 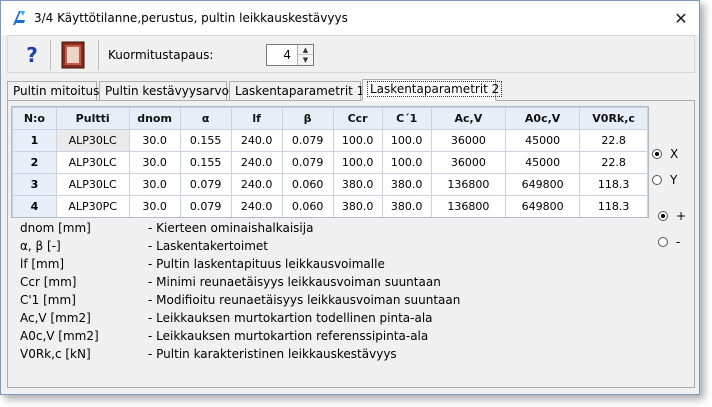 What do you see at coordinates (205, 118) in the screenshot?
I see `column-header: α` at bounding box center [205, 118].